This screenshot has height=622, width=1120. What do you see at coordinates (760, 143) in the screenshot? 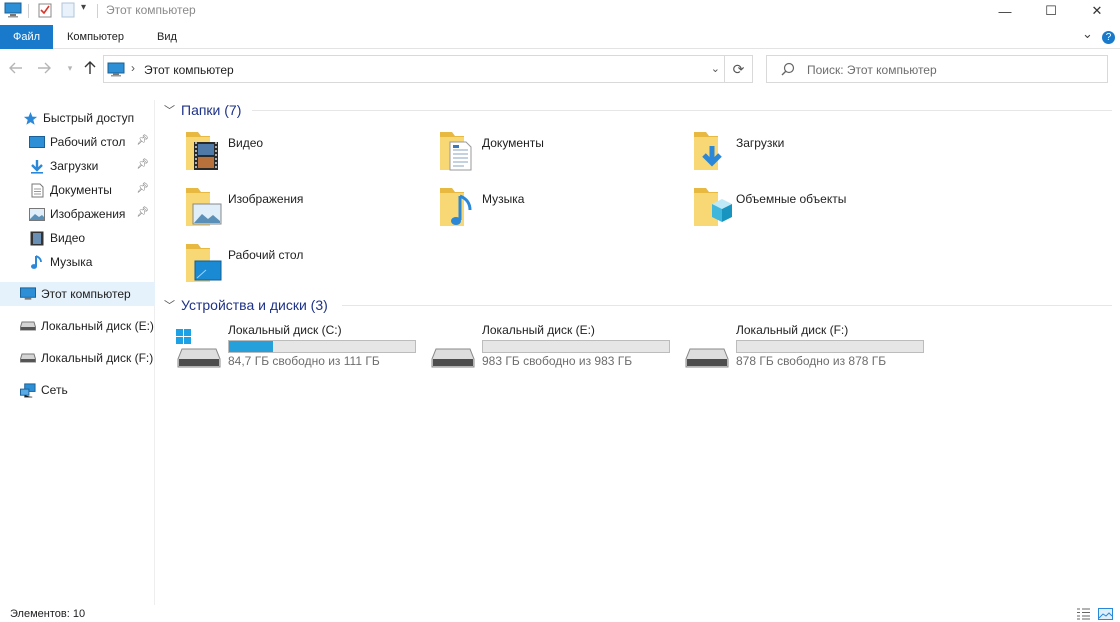
I see `folder-label: Загрузки` at bounding box center [760, 143].